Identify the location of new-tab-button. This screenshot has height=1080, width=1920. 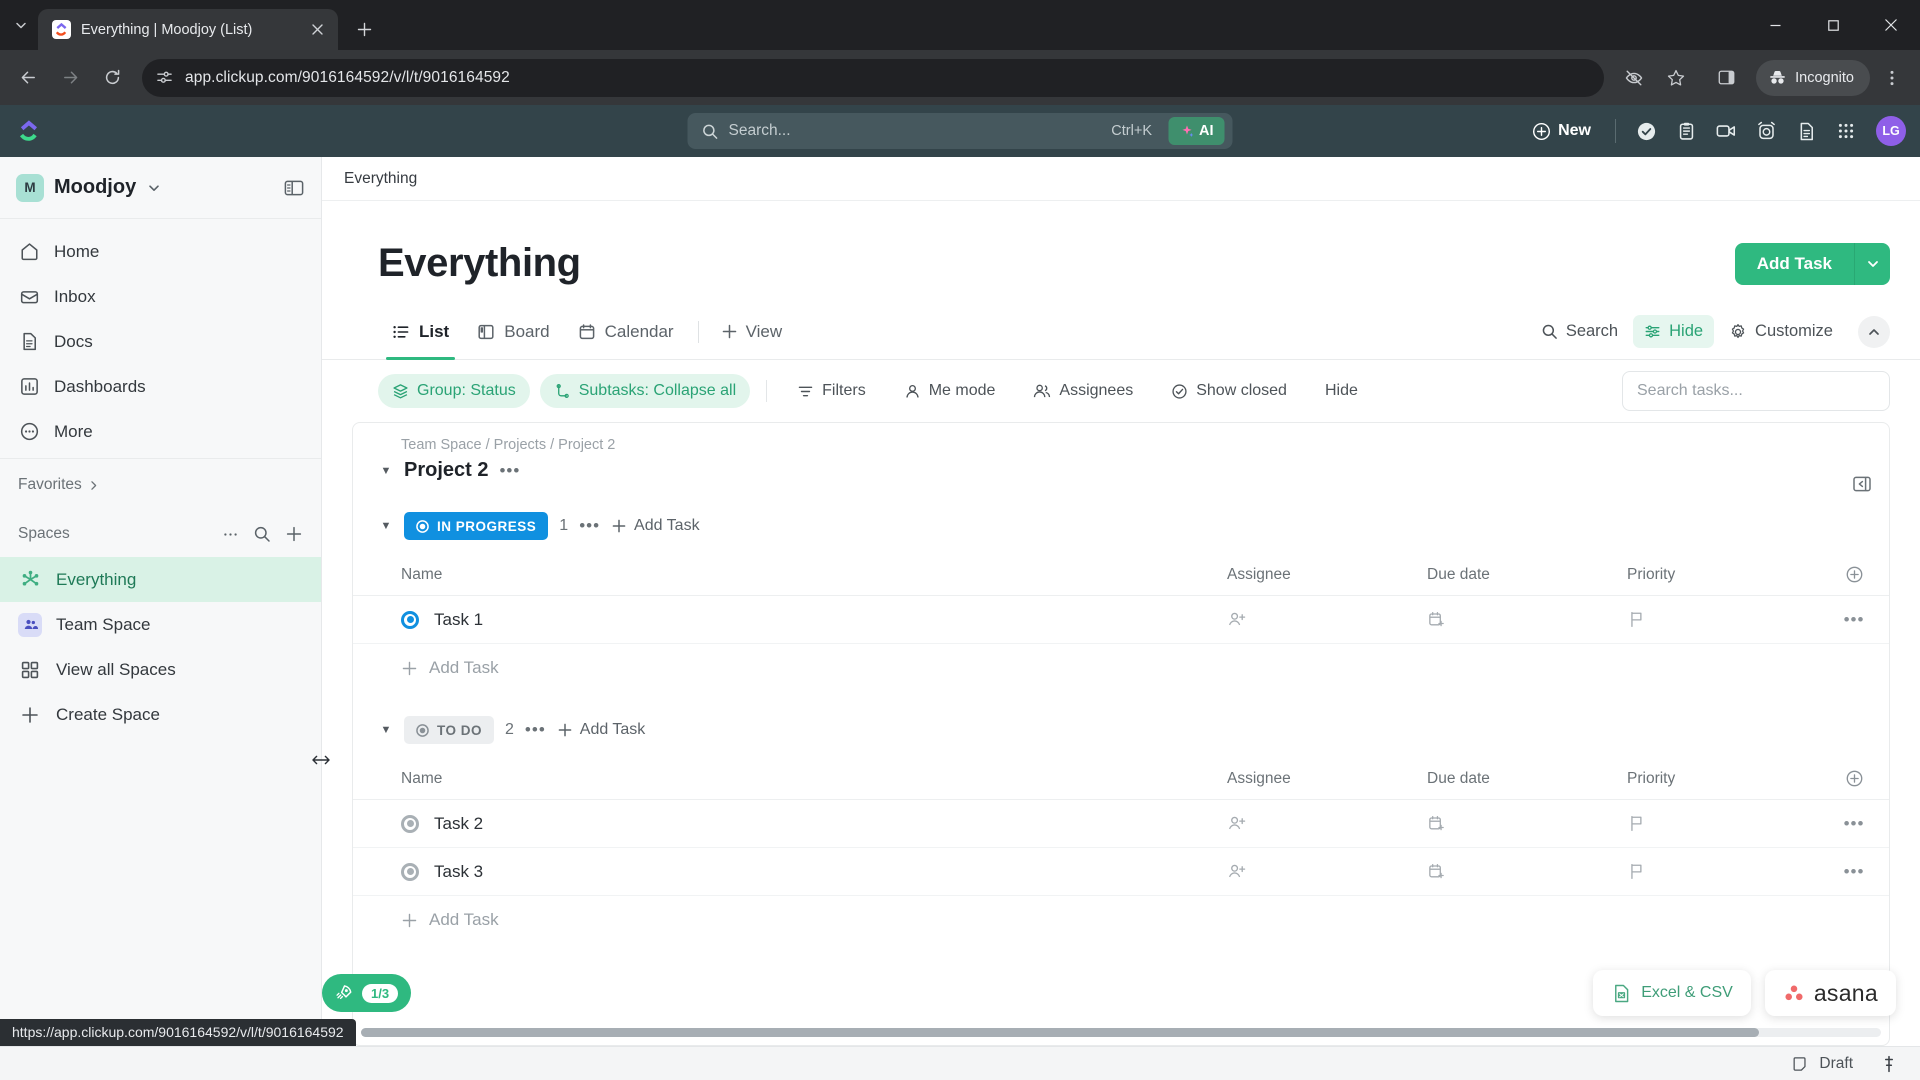
(364, 29).